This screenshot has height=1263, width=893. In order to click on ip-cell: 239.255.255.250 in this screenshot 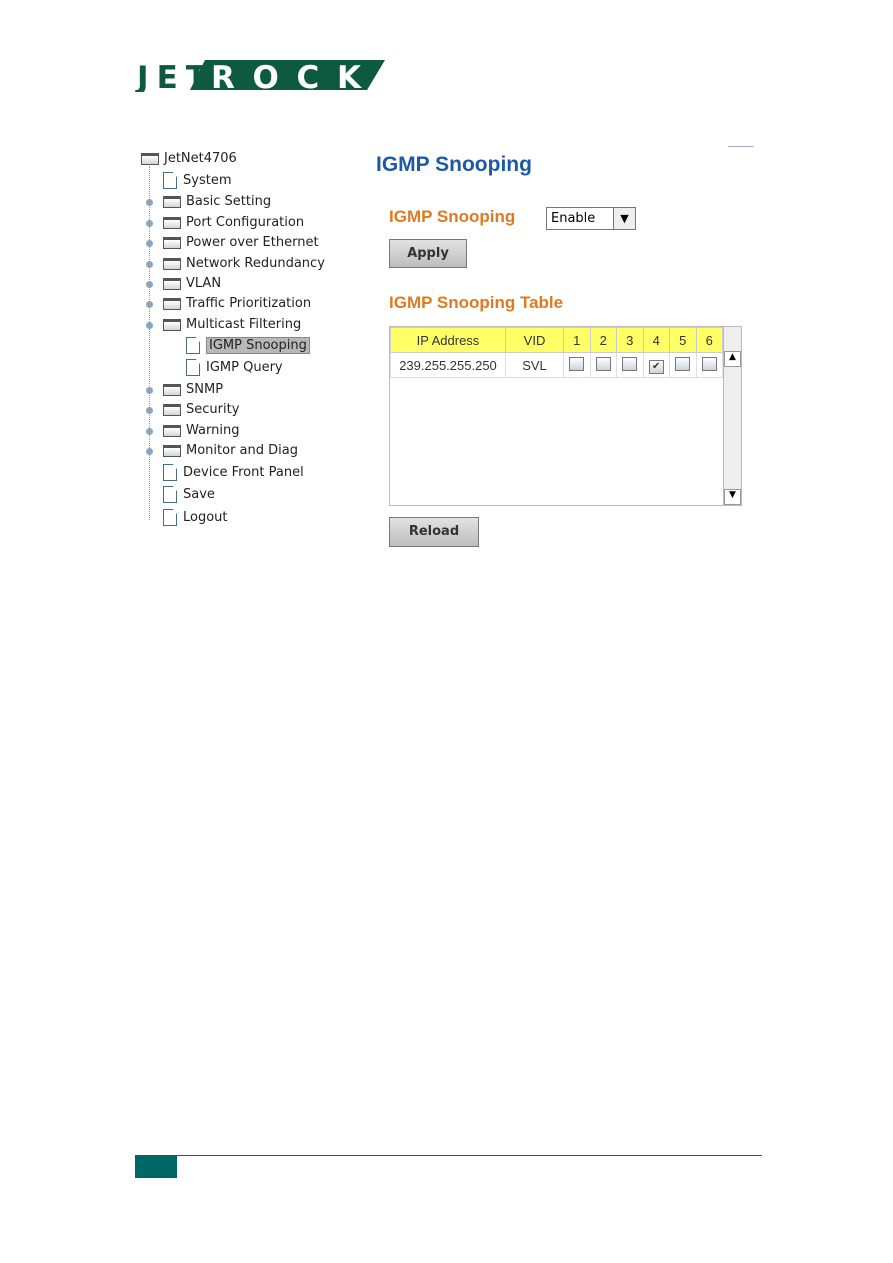, I will do `click(448, 365)`.